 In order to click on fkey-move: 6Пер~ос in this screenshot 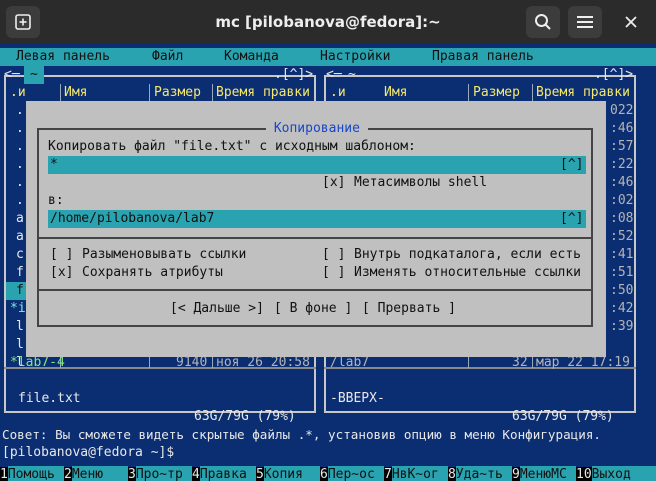, I will do `click(352, 473)`.